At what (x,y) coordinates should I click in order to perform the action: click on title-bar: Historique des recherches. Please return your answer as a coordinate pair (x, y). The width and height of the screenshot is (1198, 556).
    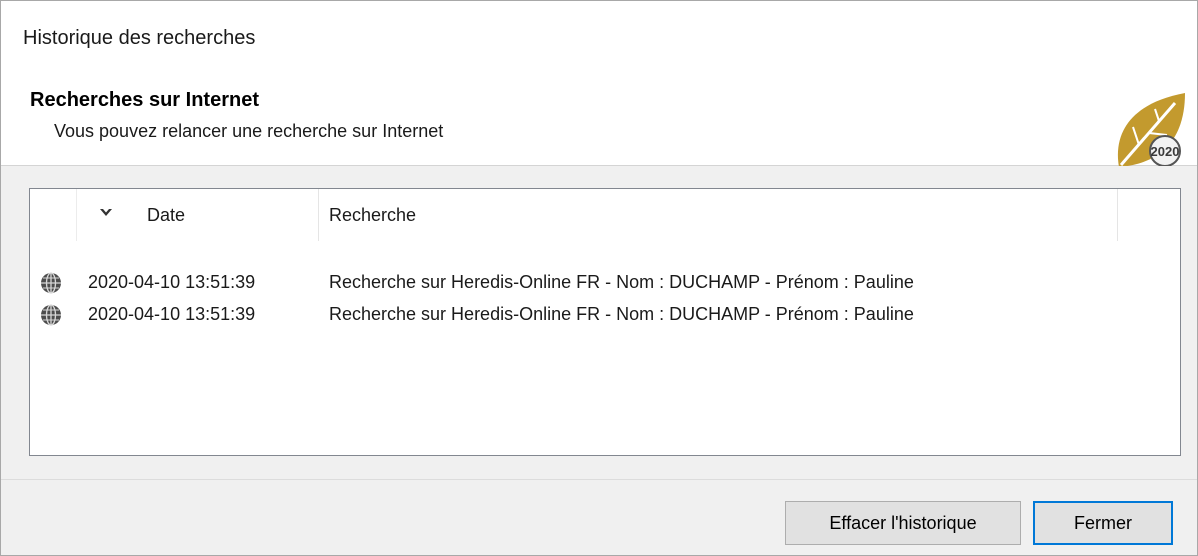
    Looking at the image, I should click on (599, 40).